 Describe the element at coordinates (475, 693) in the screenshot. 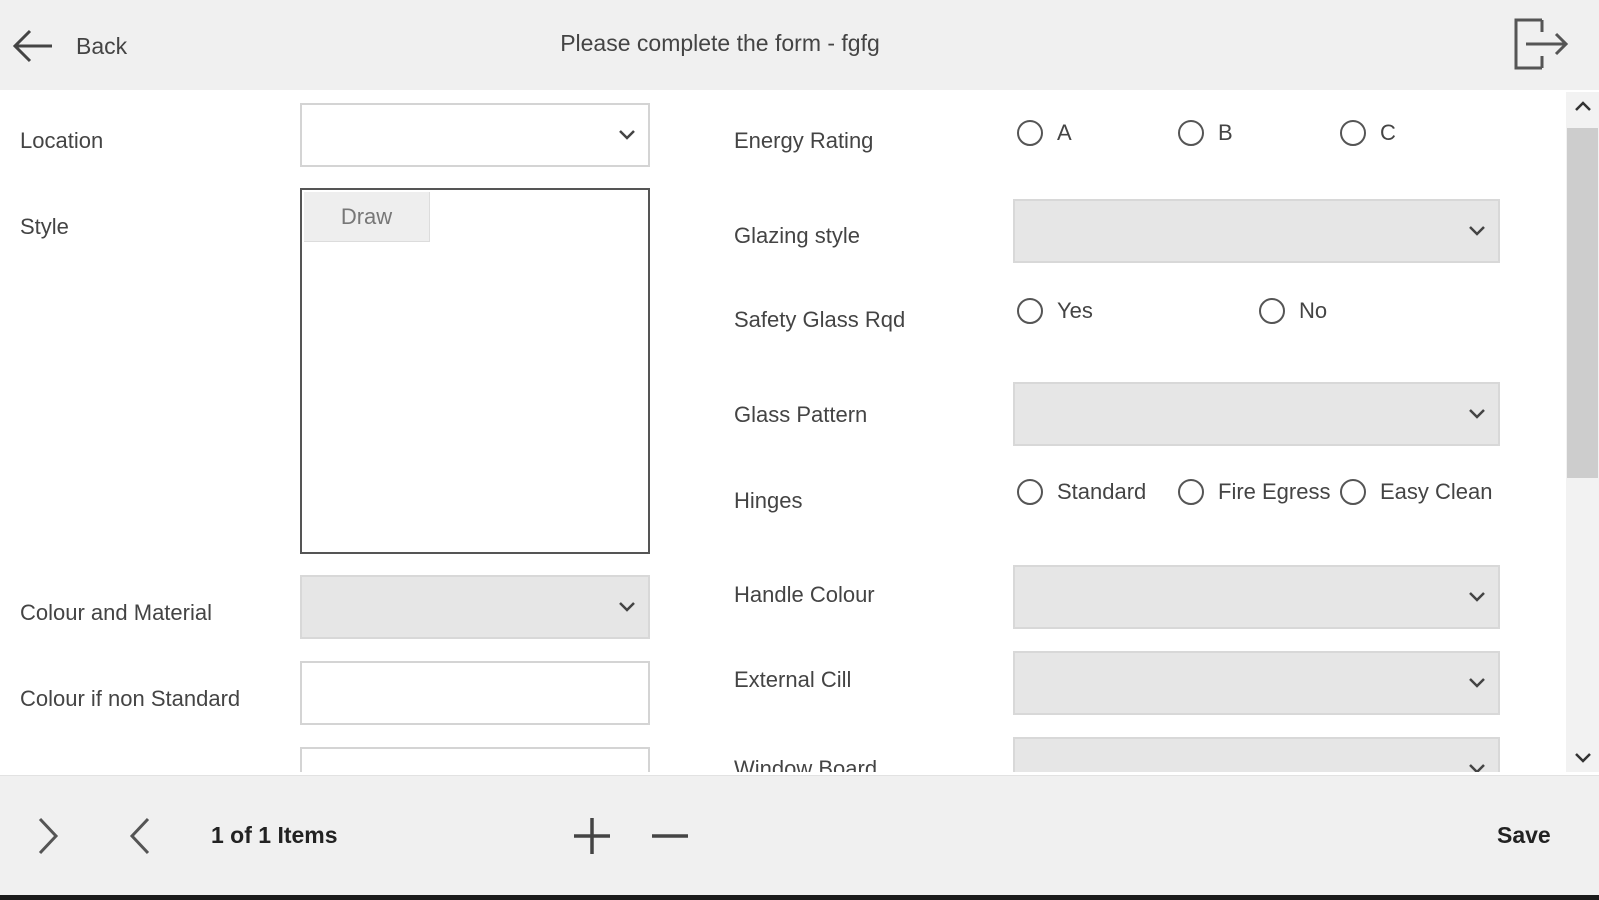

I see `colour-nonstd-input` at that location.